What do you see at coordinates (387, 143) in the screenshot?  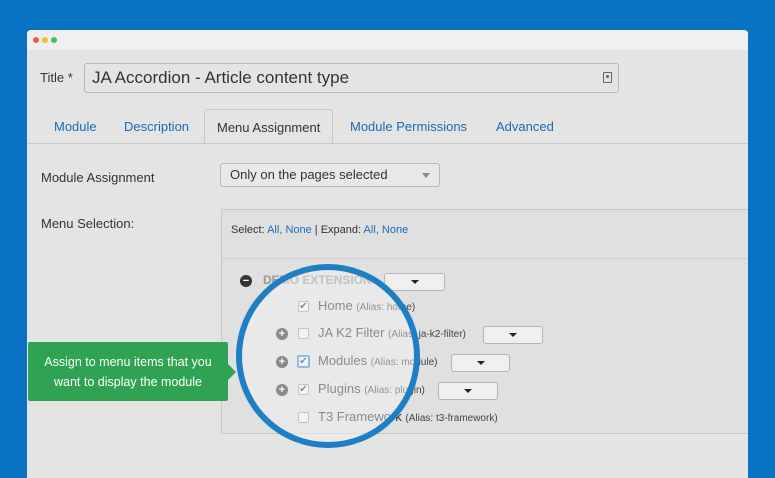 I see `tabs-divider` at bounding box center [387, 143].